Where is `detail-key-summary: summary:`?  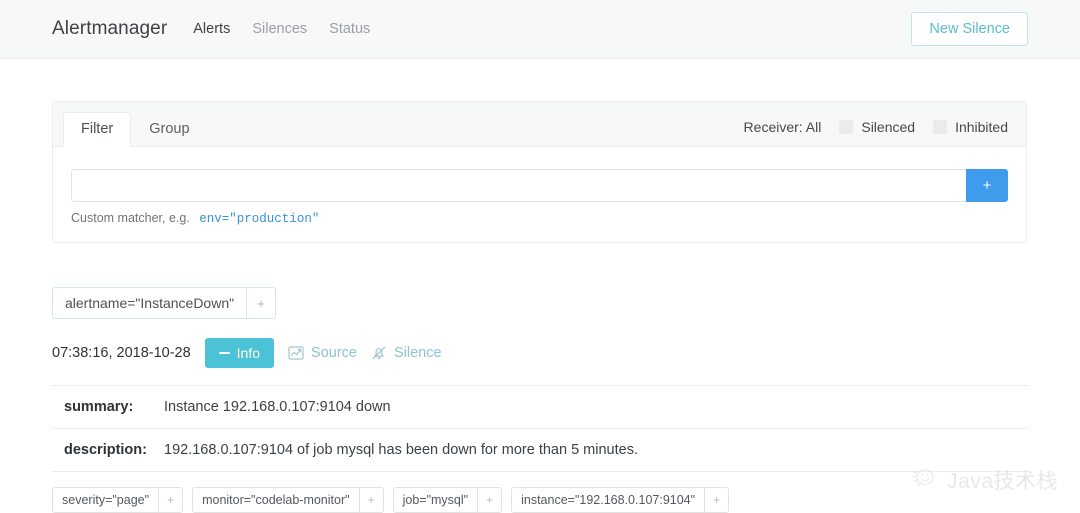 detail-key-summary: summary: is located at coordinates (99, 407).